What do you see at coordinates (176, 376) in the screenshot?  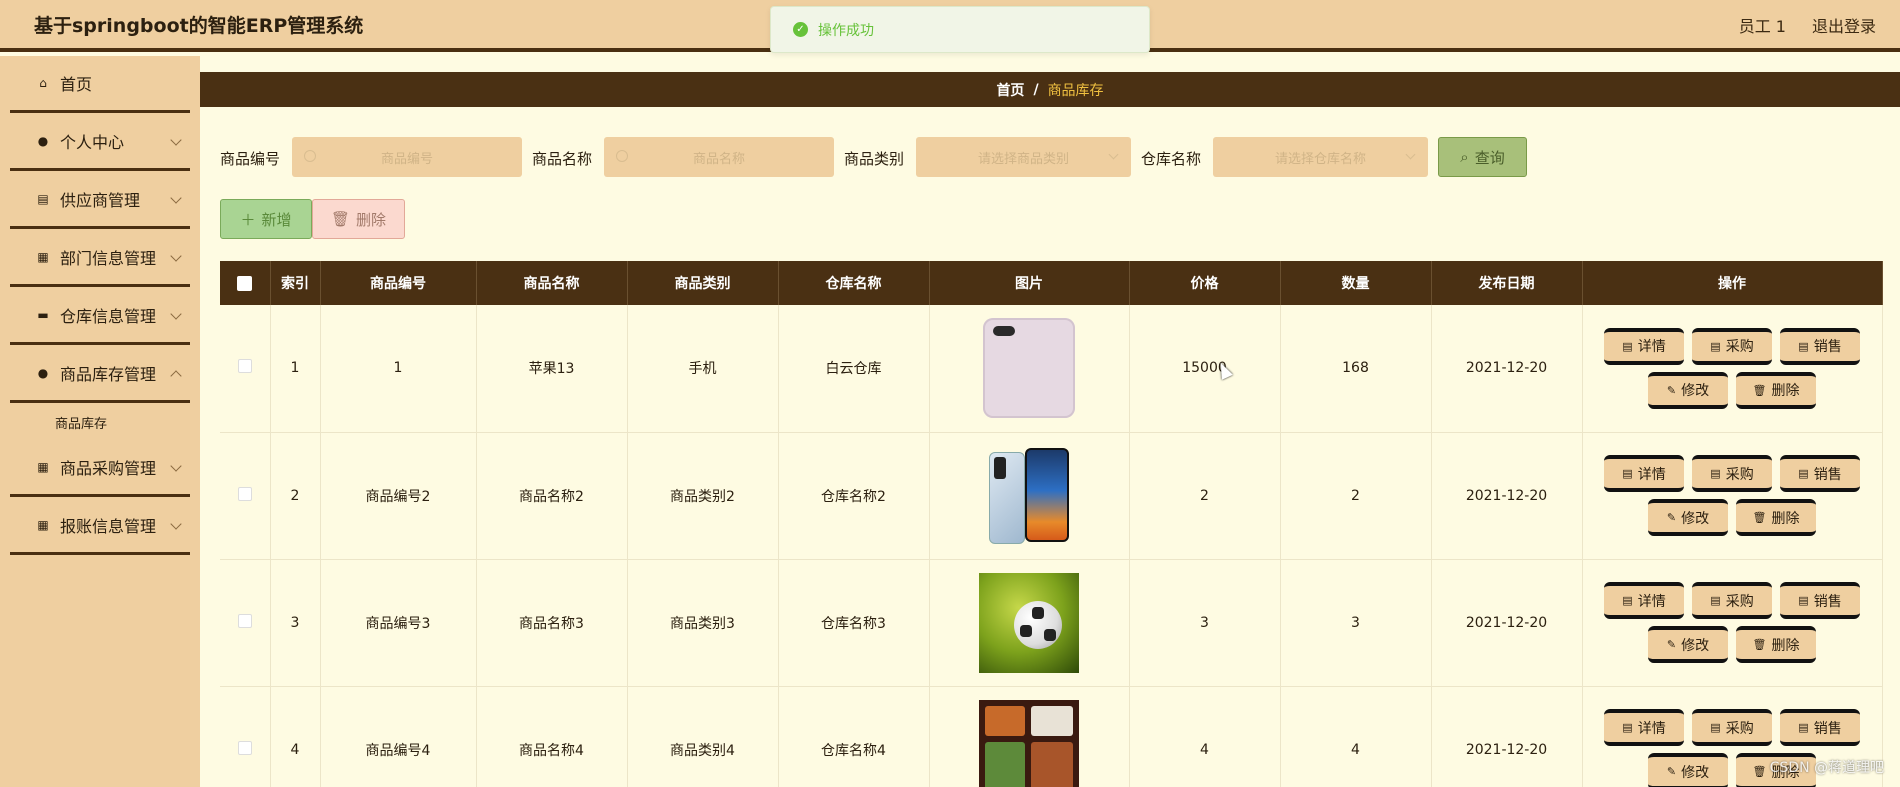 I see `chevron-up-icon` at bounding box center [176, 376].